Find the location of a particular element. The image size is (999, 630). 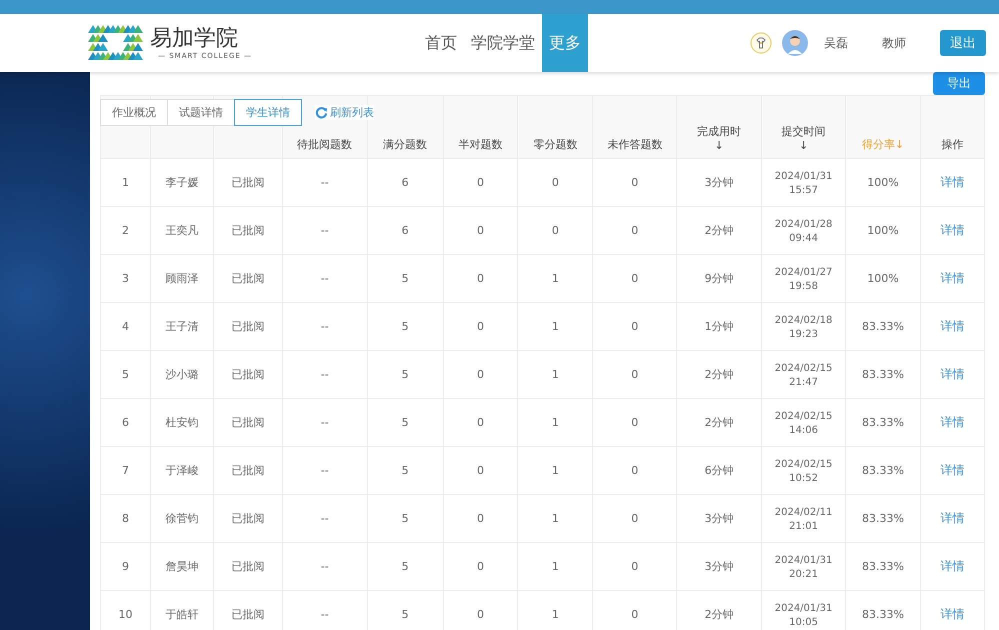

table-cell: 1分钟 is located at coordinates (719, 326).